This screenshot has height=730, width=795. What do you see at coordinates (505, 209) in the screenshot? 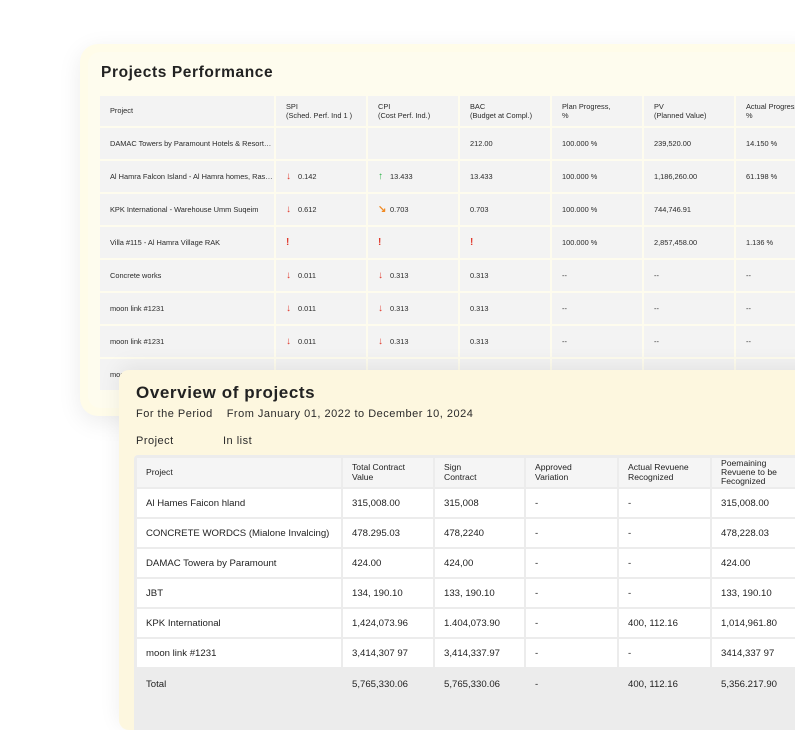
I see `cell-bac: 0.703` at bounding box center [505, 209].